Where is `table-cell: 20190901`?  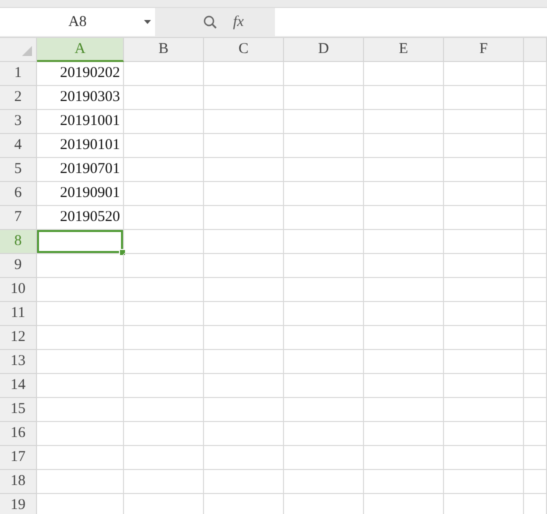
table-cell: 20190901 is located at coordinates (80, 194).